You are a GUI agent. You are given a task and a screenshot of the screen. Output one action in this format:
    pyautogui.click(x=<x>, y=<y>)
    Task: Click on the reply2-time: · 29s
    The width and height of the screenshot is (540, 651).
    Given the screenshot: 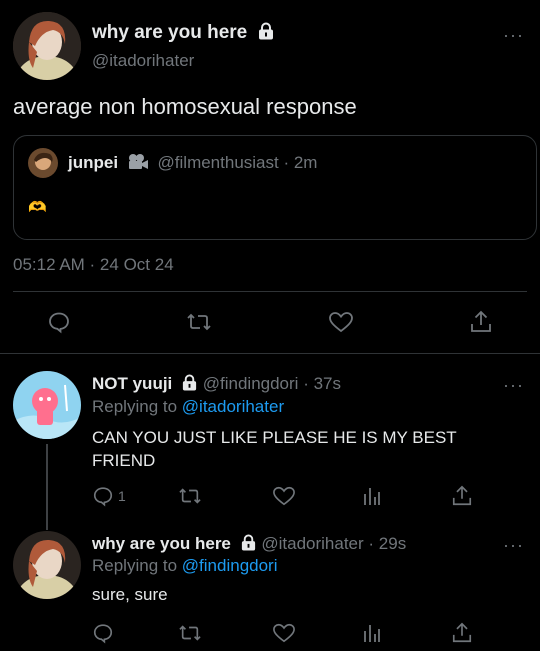 What is the action you would take?
    pyautogui.click(x=387, y=543)
    